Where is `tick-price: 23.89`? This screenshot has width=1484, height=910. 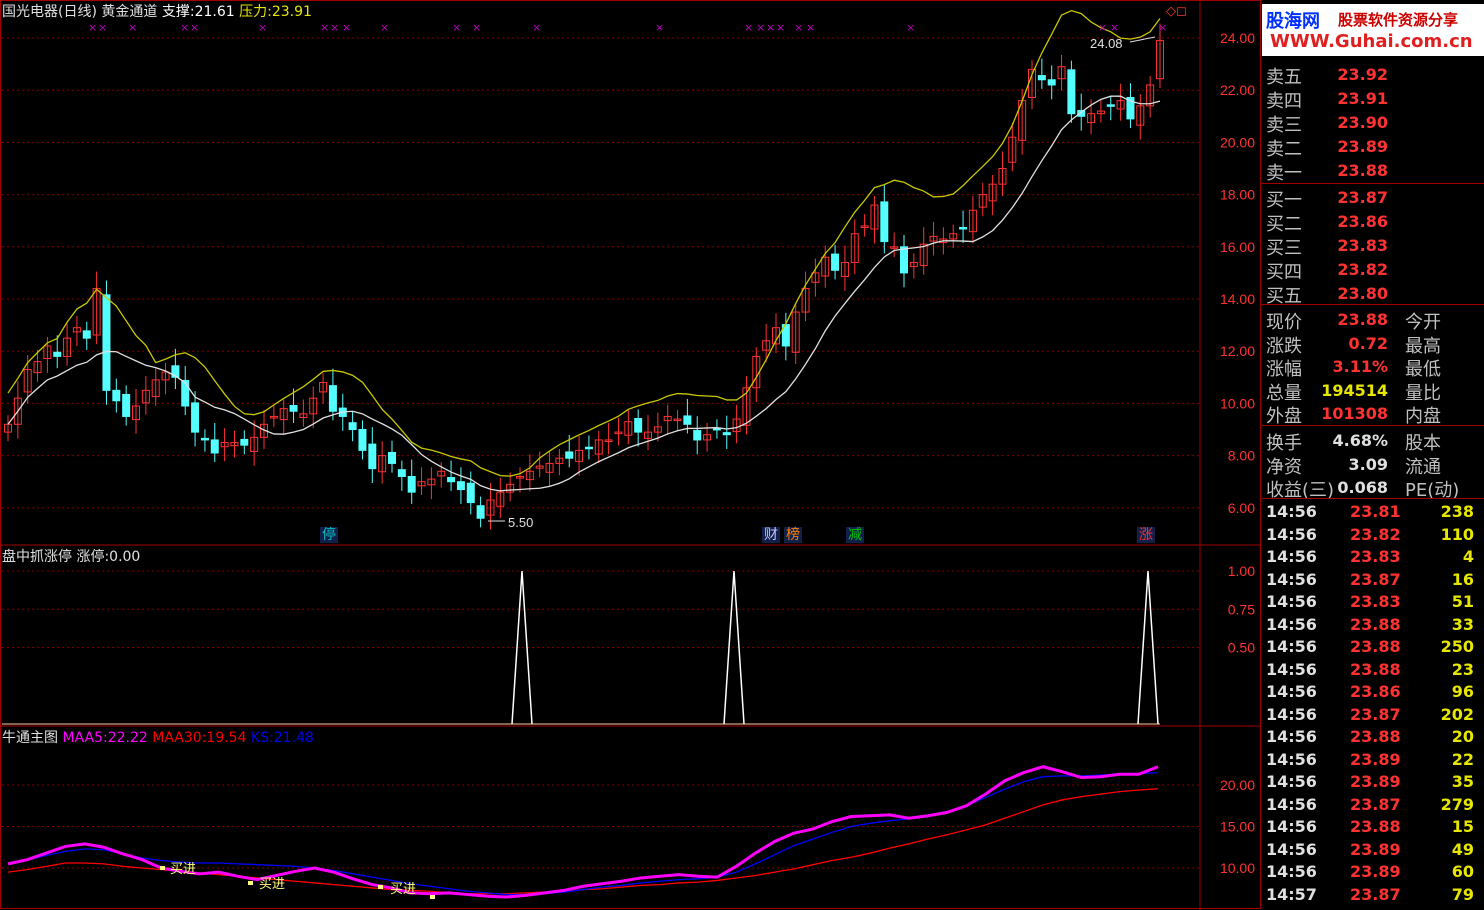
tick-price: 23.89 is located at coordinates (1375, 781).